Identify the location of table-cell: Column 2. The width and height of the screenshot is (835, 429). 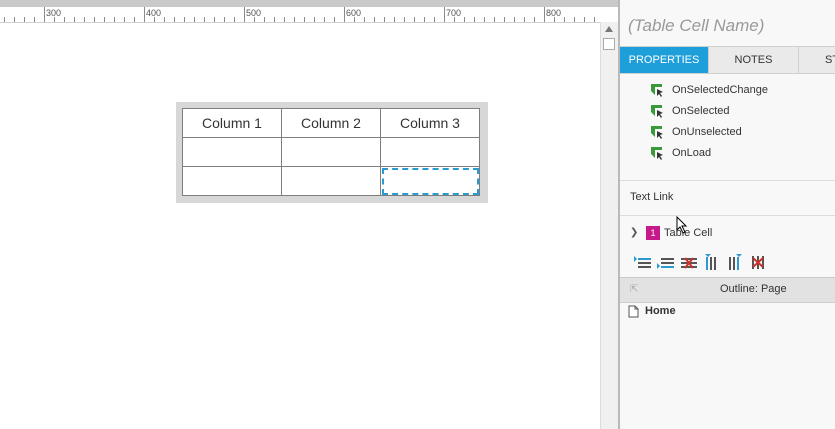
(331, 123).